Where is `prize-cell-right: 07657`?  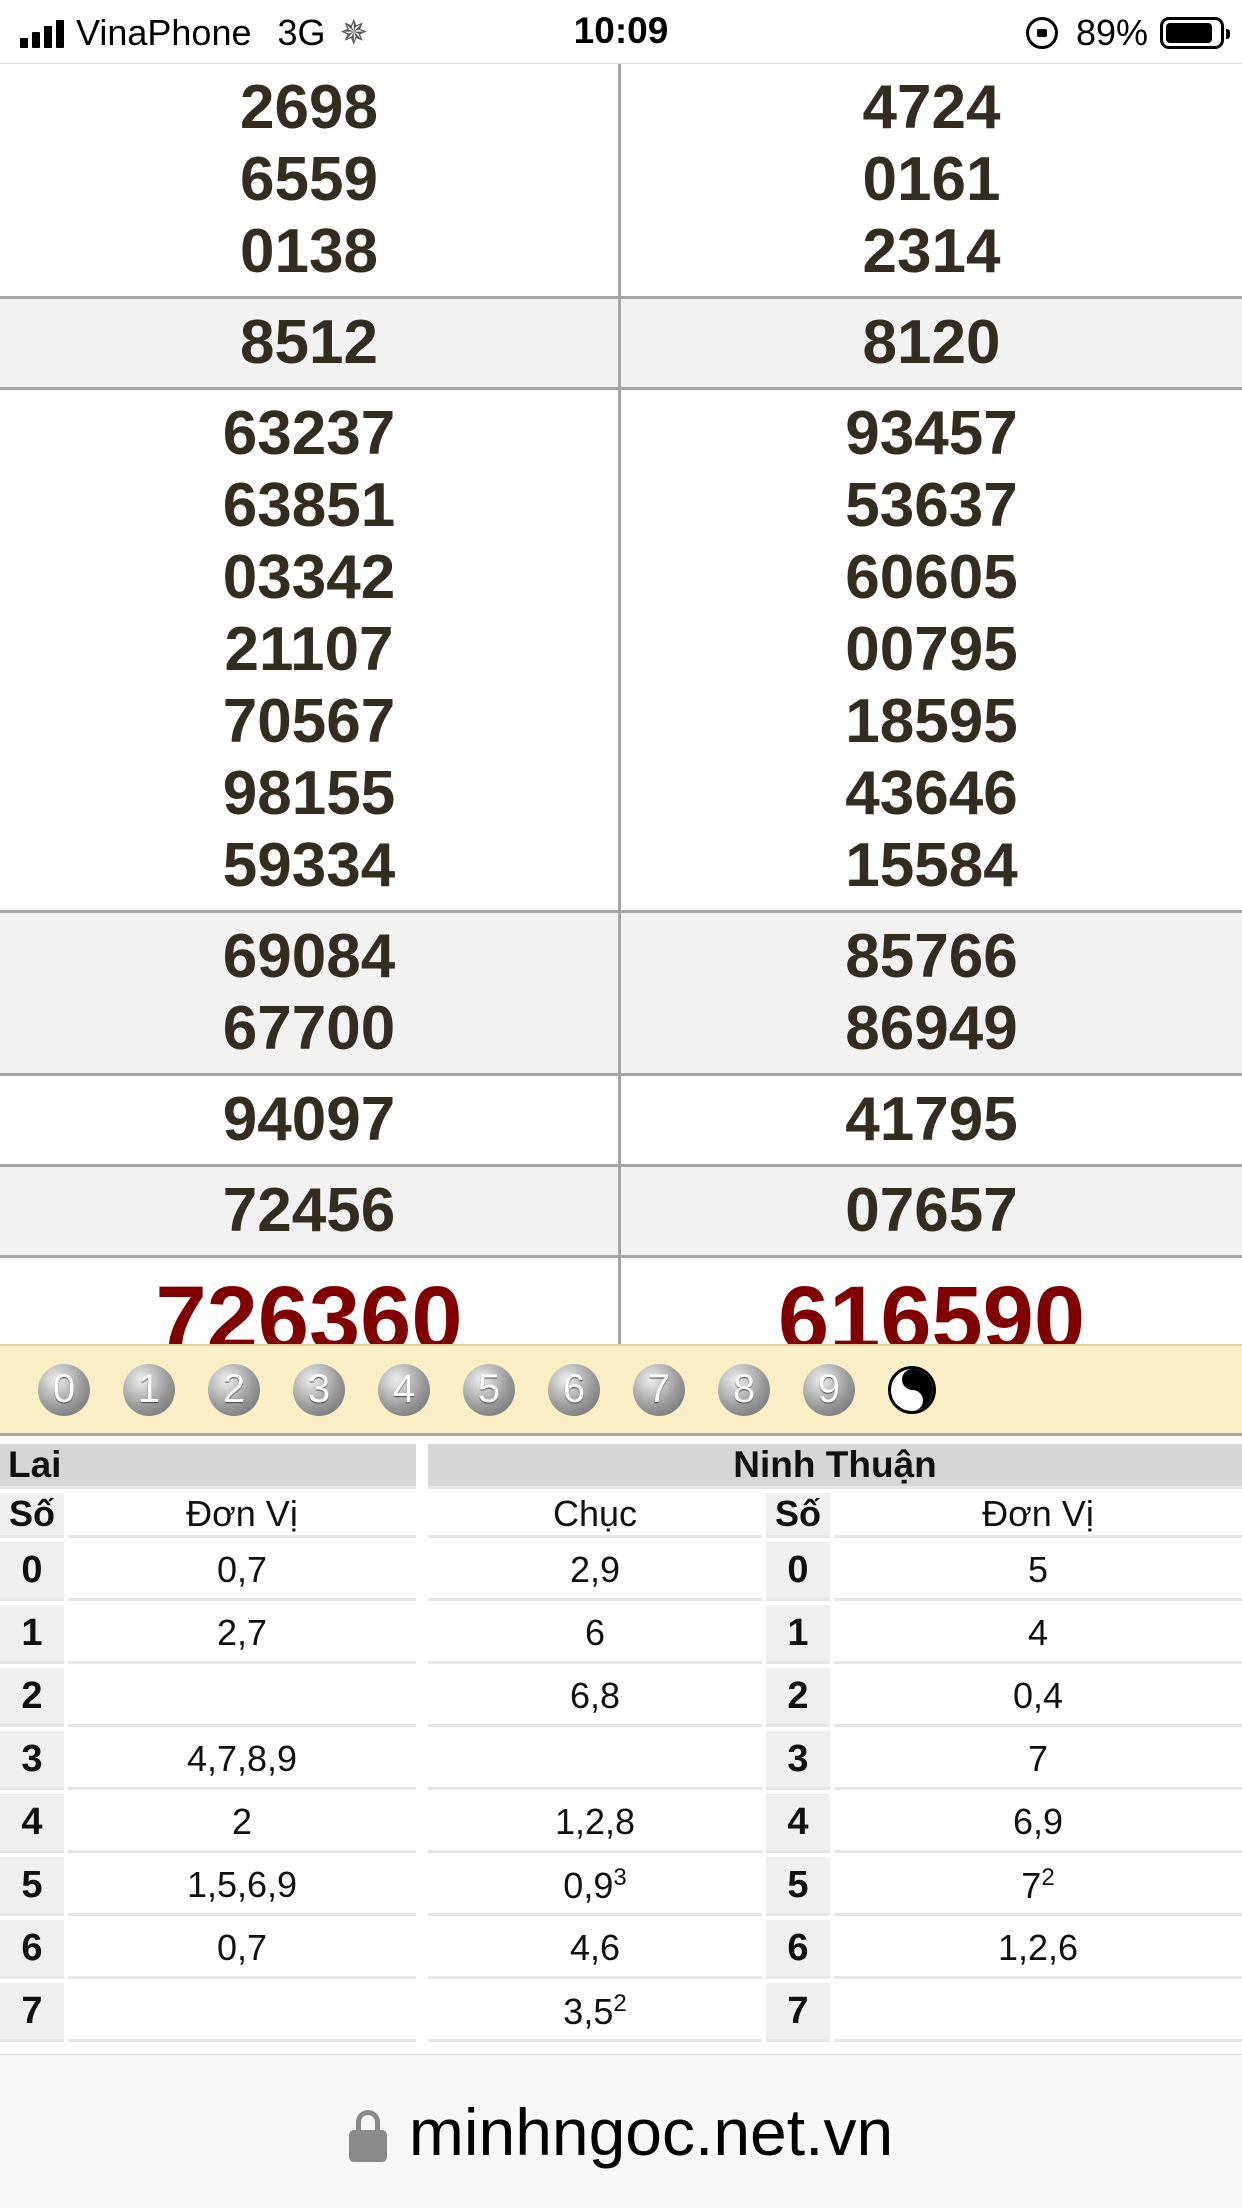
prize-cell-right: 07657 is located at coordinates (931, 1211).